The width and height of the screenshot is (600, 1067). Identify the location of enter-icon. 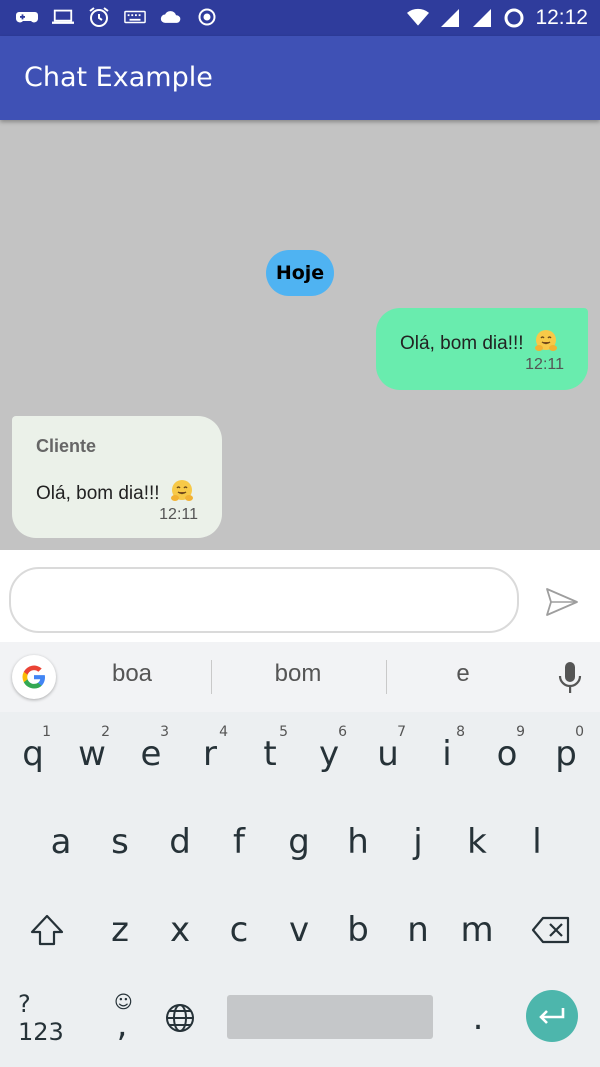
(552, 1016).